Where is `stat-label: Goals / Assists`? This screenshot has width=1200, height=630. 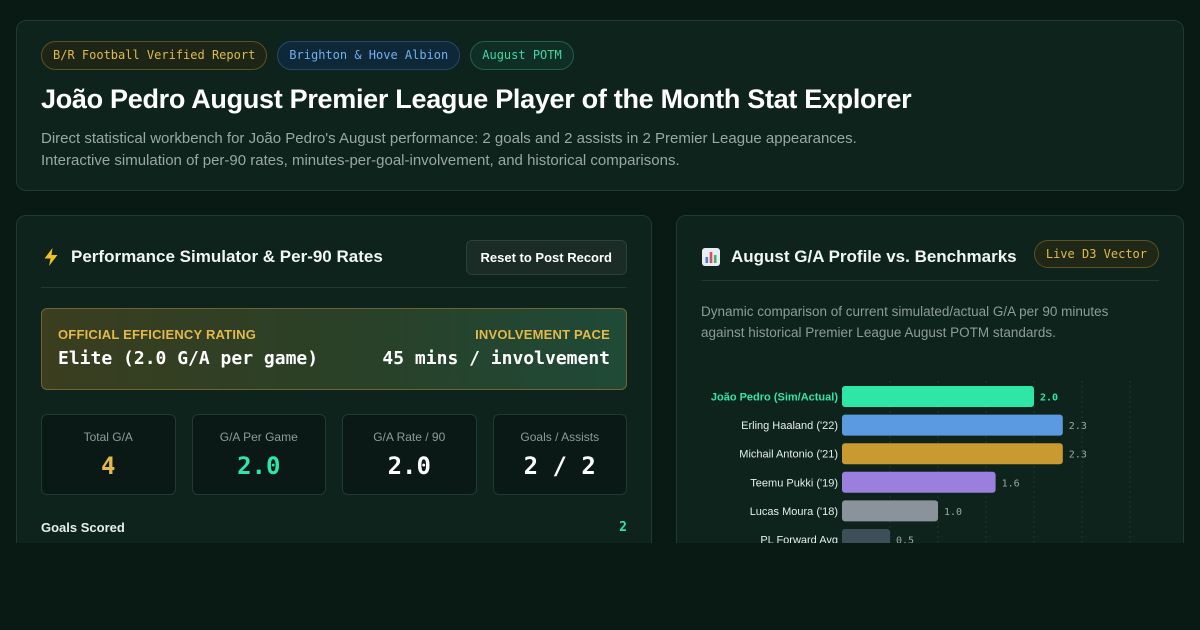 stat-label: Goals / Assists is located at coordinates (560, 437).